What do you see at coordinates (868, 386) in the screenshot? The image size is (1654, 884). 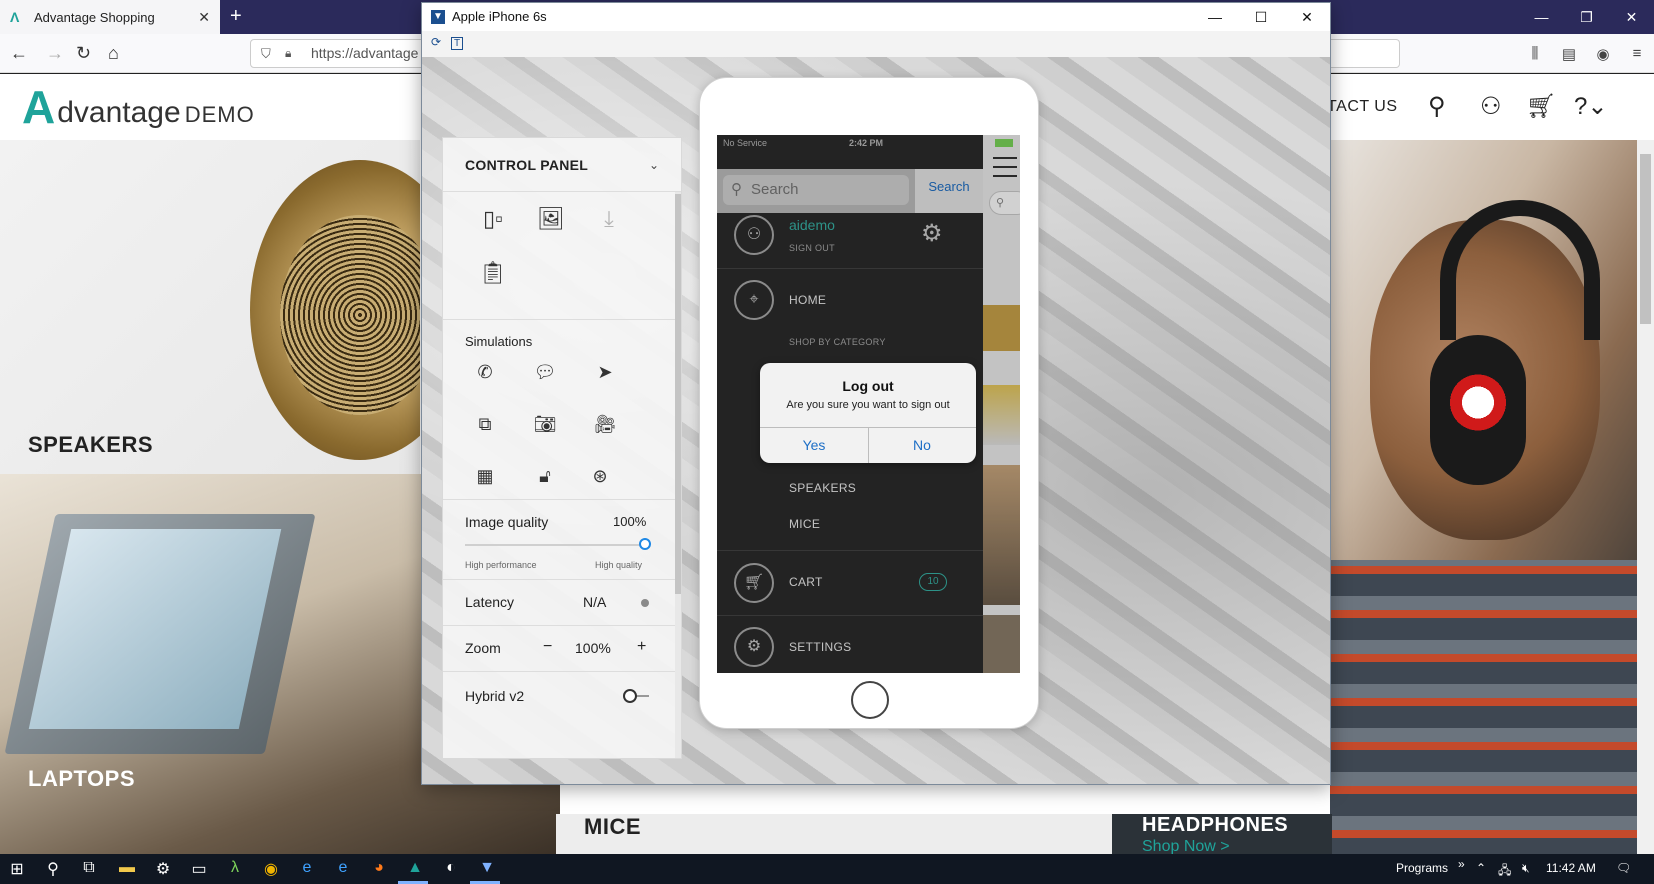 I see `dialog-title: Log out` at bounding box center [868, 386].